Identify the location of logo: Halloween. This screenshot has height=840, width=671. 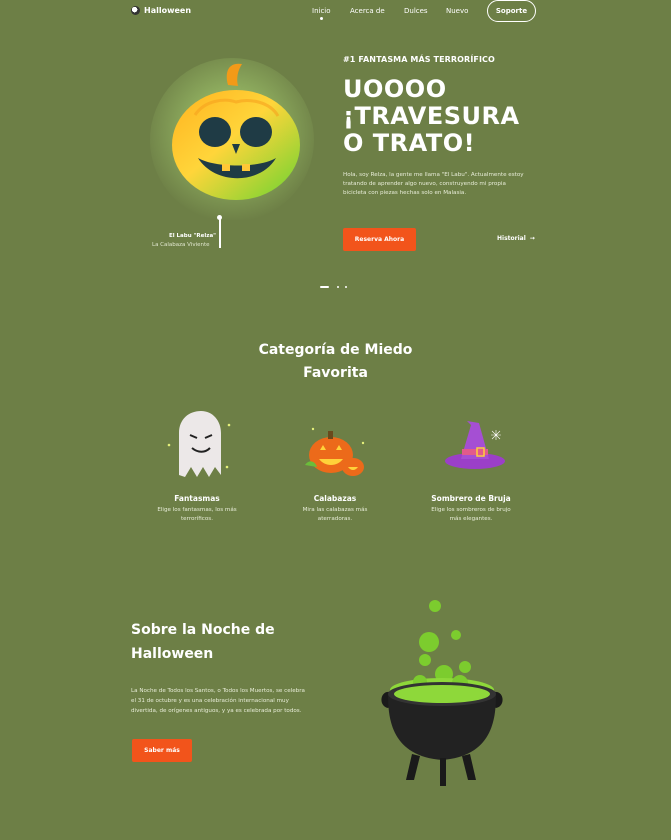
(161, 10).